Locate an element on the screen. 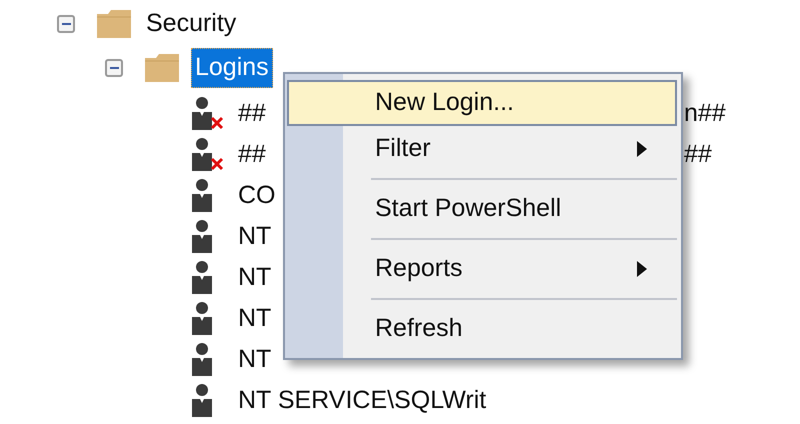 The width and height of the screenshot is (800, 424). login-name: CO is located at coordinates (257, 195).